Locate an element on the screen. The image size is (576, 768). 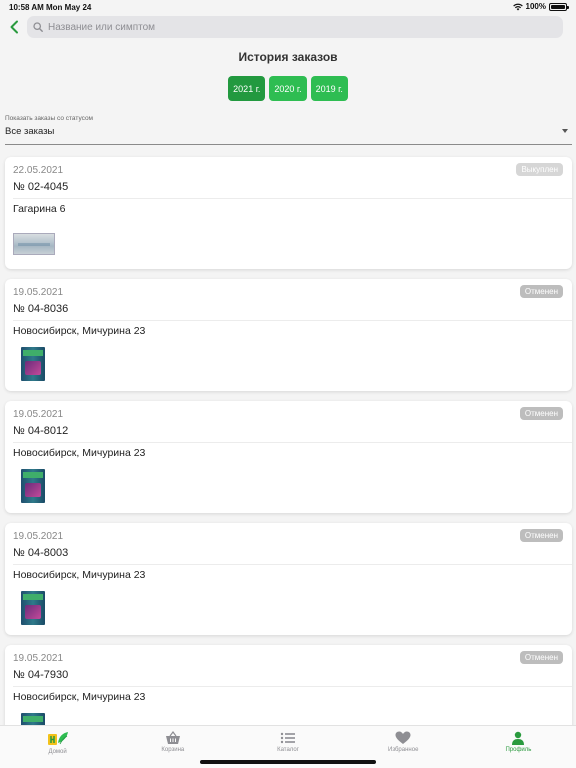
status-badge: Выкуплен is located at coordinates (539, 169).